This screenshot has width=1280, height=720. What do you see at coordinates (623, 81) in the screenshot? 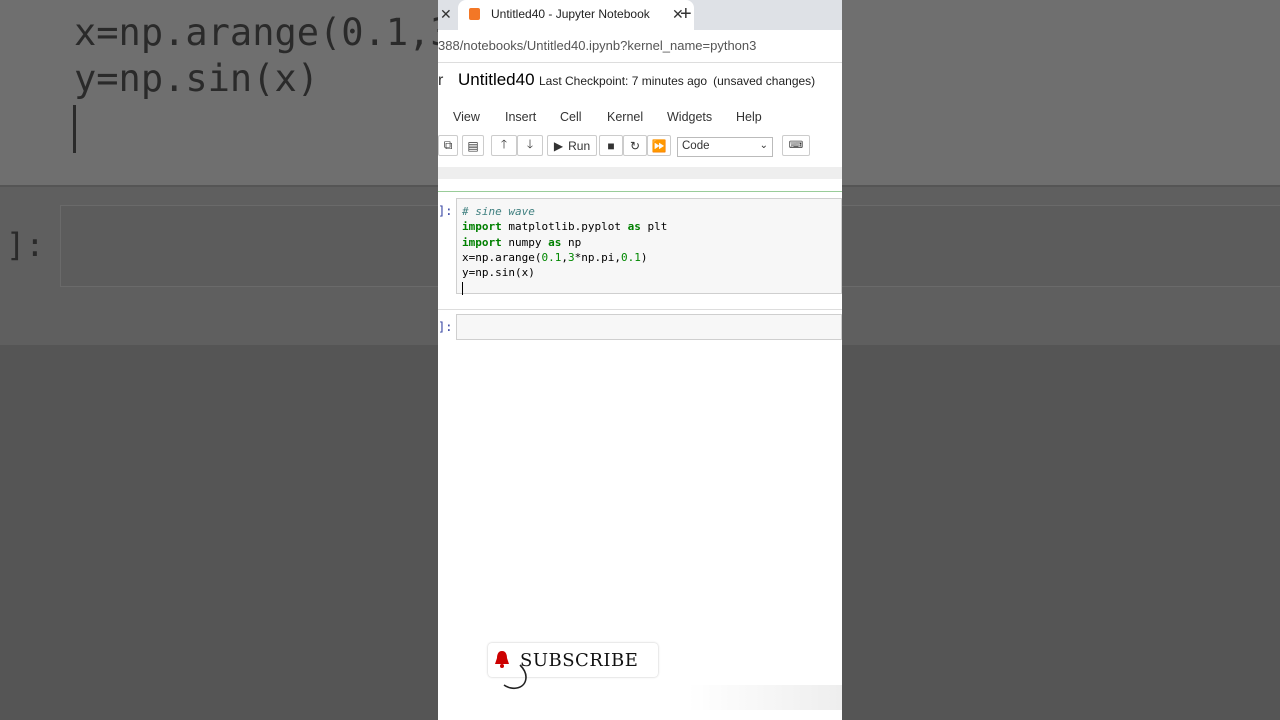
I see `checkpoint-text: Last Checkpoint: 7 minutes ago` at bounding box center [623, 81].